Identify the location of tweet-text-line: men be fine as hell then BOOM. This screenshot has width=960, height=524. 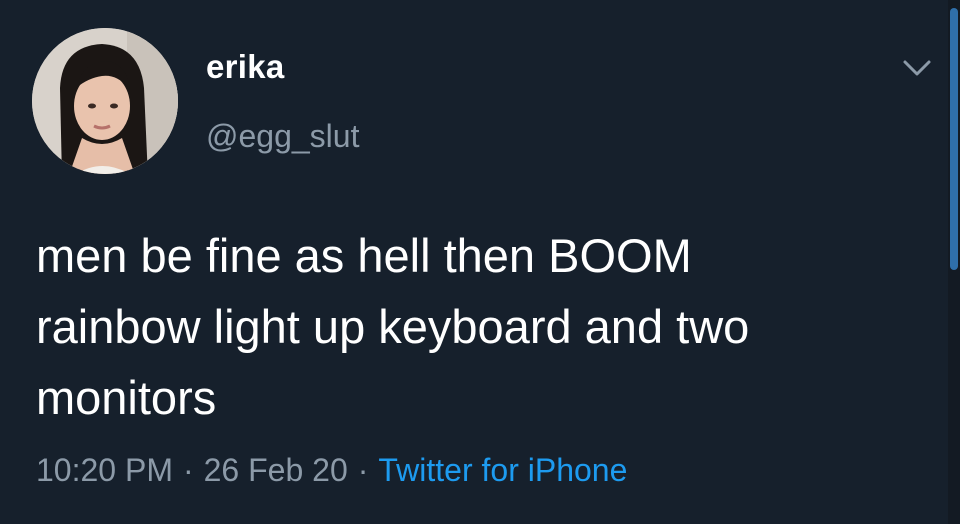
(364, 255).